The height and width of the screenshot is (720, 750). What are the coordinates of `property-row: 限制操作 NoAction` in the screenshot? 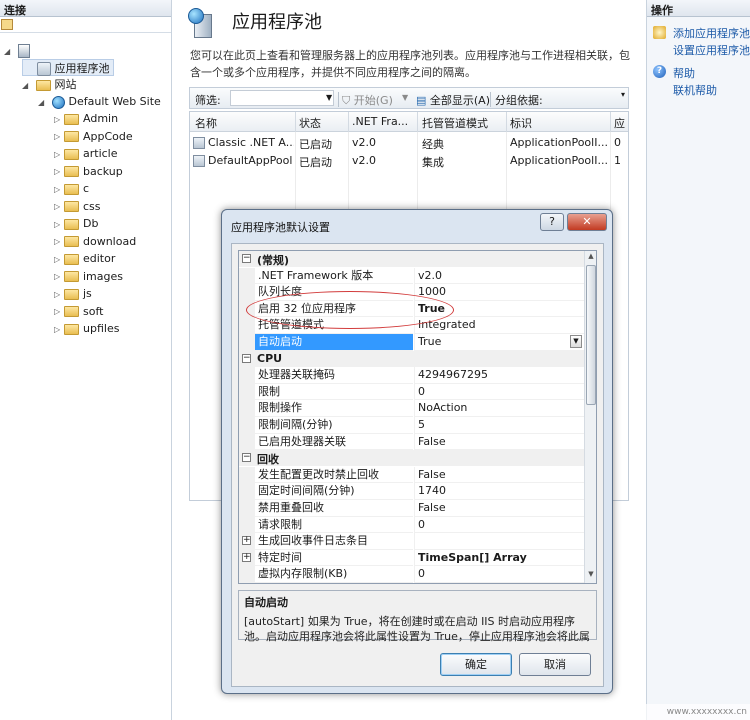 It's located at (411, 408).